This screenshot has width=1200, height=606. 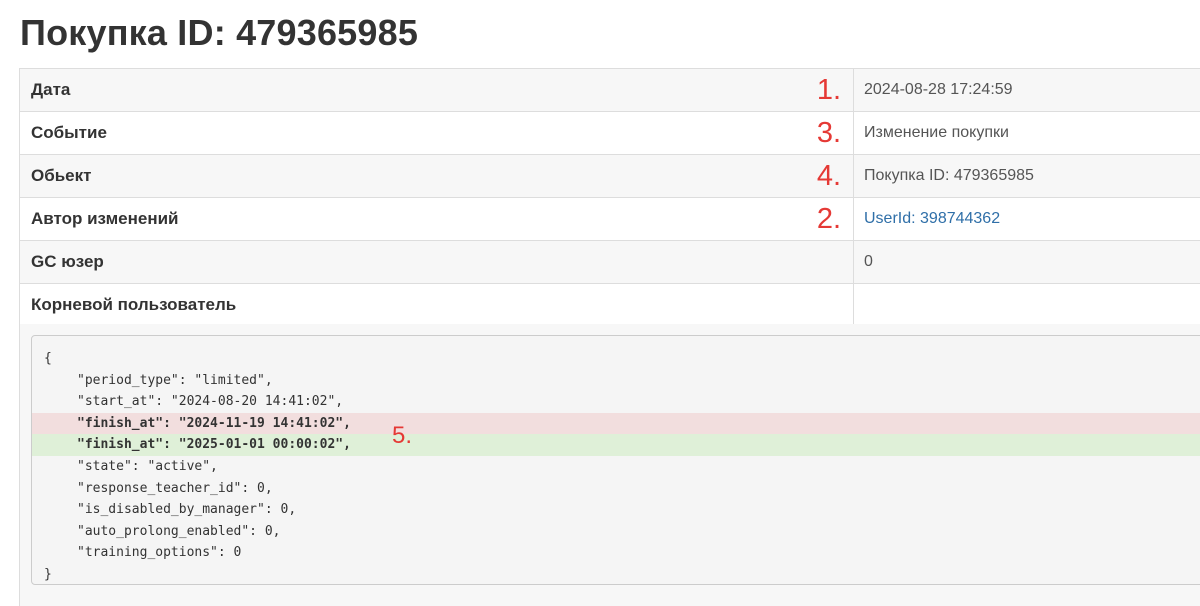 I want to click on code-line: "training_options": 0, so click(x=159, y=553).